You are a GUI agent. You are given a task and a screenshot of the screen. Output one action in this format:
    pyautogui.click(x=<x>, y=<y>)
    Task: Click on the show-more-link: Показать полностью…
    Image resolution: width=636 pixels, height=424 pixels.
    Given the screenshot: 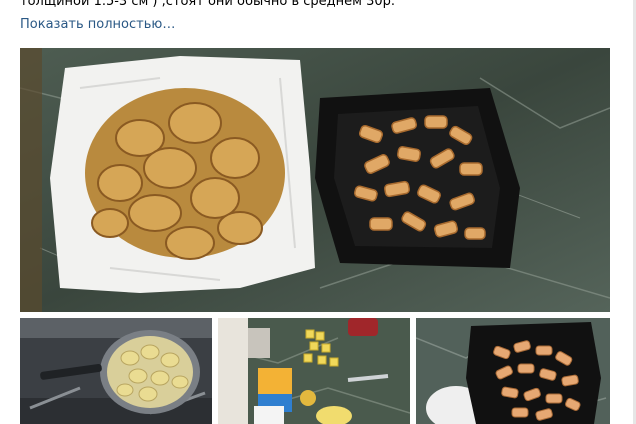 What is the action you would take?
    pyautogui.click(x=97, y=25)
    